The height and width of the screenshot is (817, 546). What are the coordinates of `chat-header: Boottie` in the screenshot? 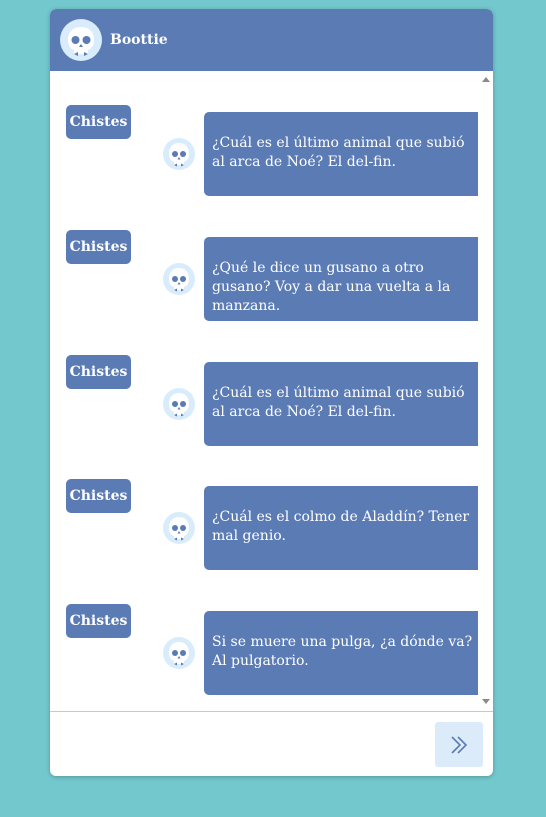 It's located at (271, 40).